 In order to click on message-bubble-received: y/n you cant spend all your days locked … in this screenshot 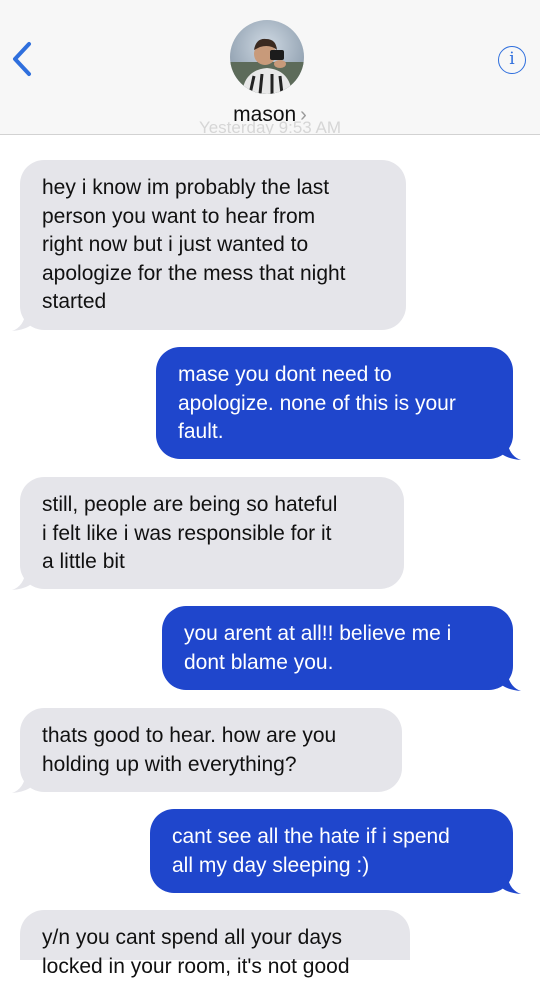, I will do `click(215, 944)`.